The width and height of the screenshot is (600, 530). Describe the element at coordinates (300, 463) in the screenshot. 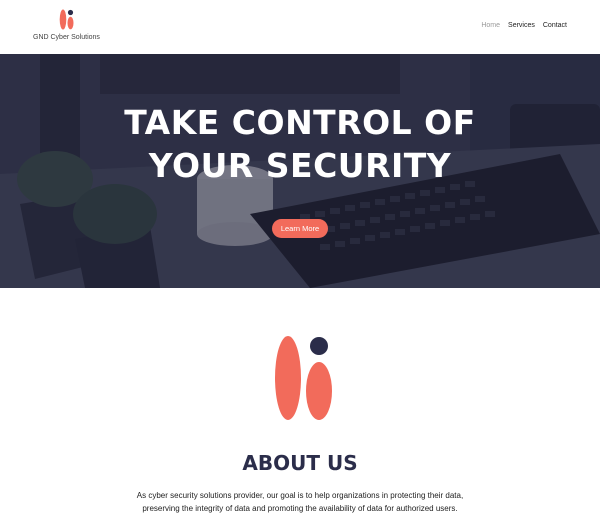

I see `about-title: ABOUT US` at that location.